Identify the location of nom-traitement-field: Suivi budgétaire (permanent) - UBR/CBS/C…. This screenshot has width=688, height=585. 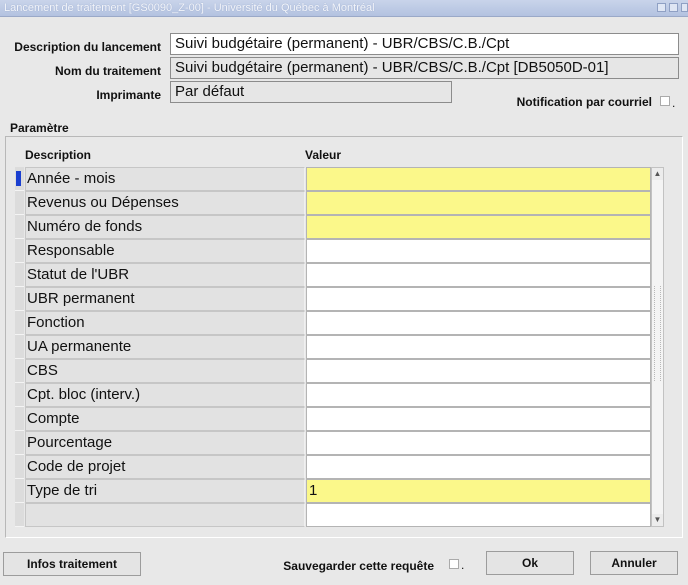
(424, 68).